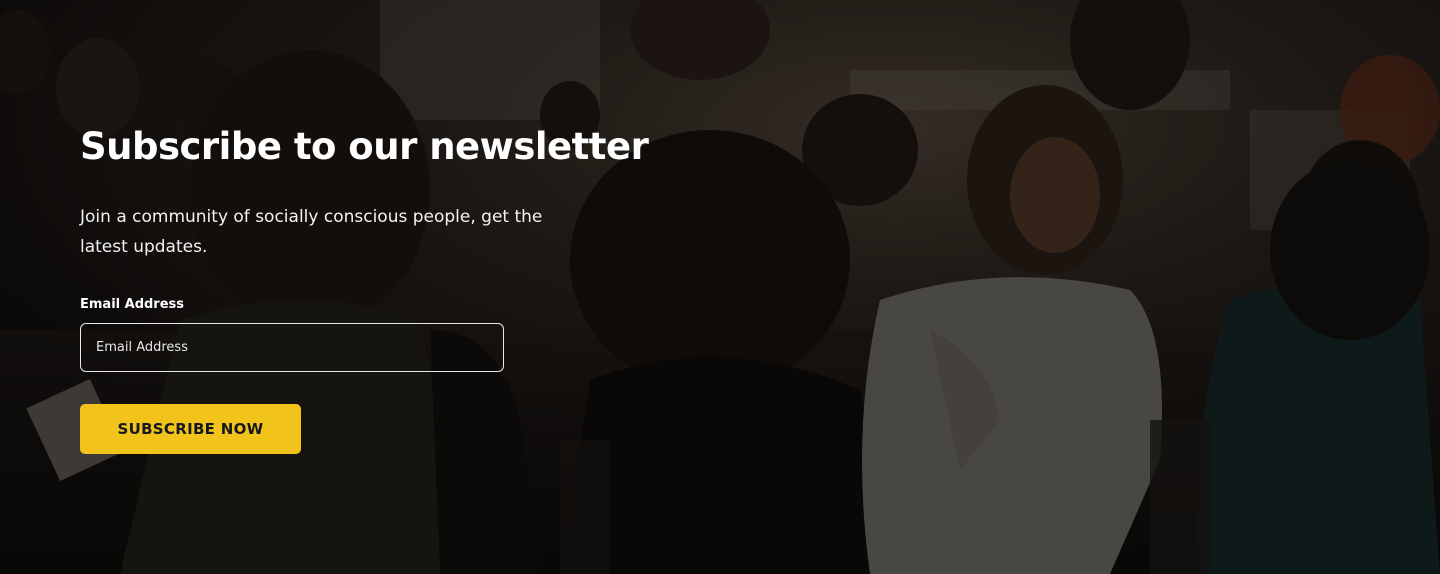 Image resolution: width=1440 pixels, height=574 pixels. Describe the element at coordinates (364, 146) in the screenshot. I see `newsletter-title: Subscribe to our newsletter` at that location.